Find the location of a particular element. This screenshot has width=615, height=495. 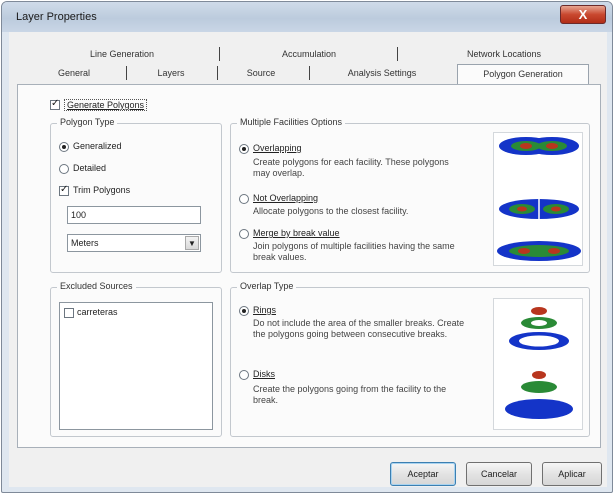

overlap-illustration is located at coordinates (538, 364).